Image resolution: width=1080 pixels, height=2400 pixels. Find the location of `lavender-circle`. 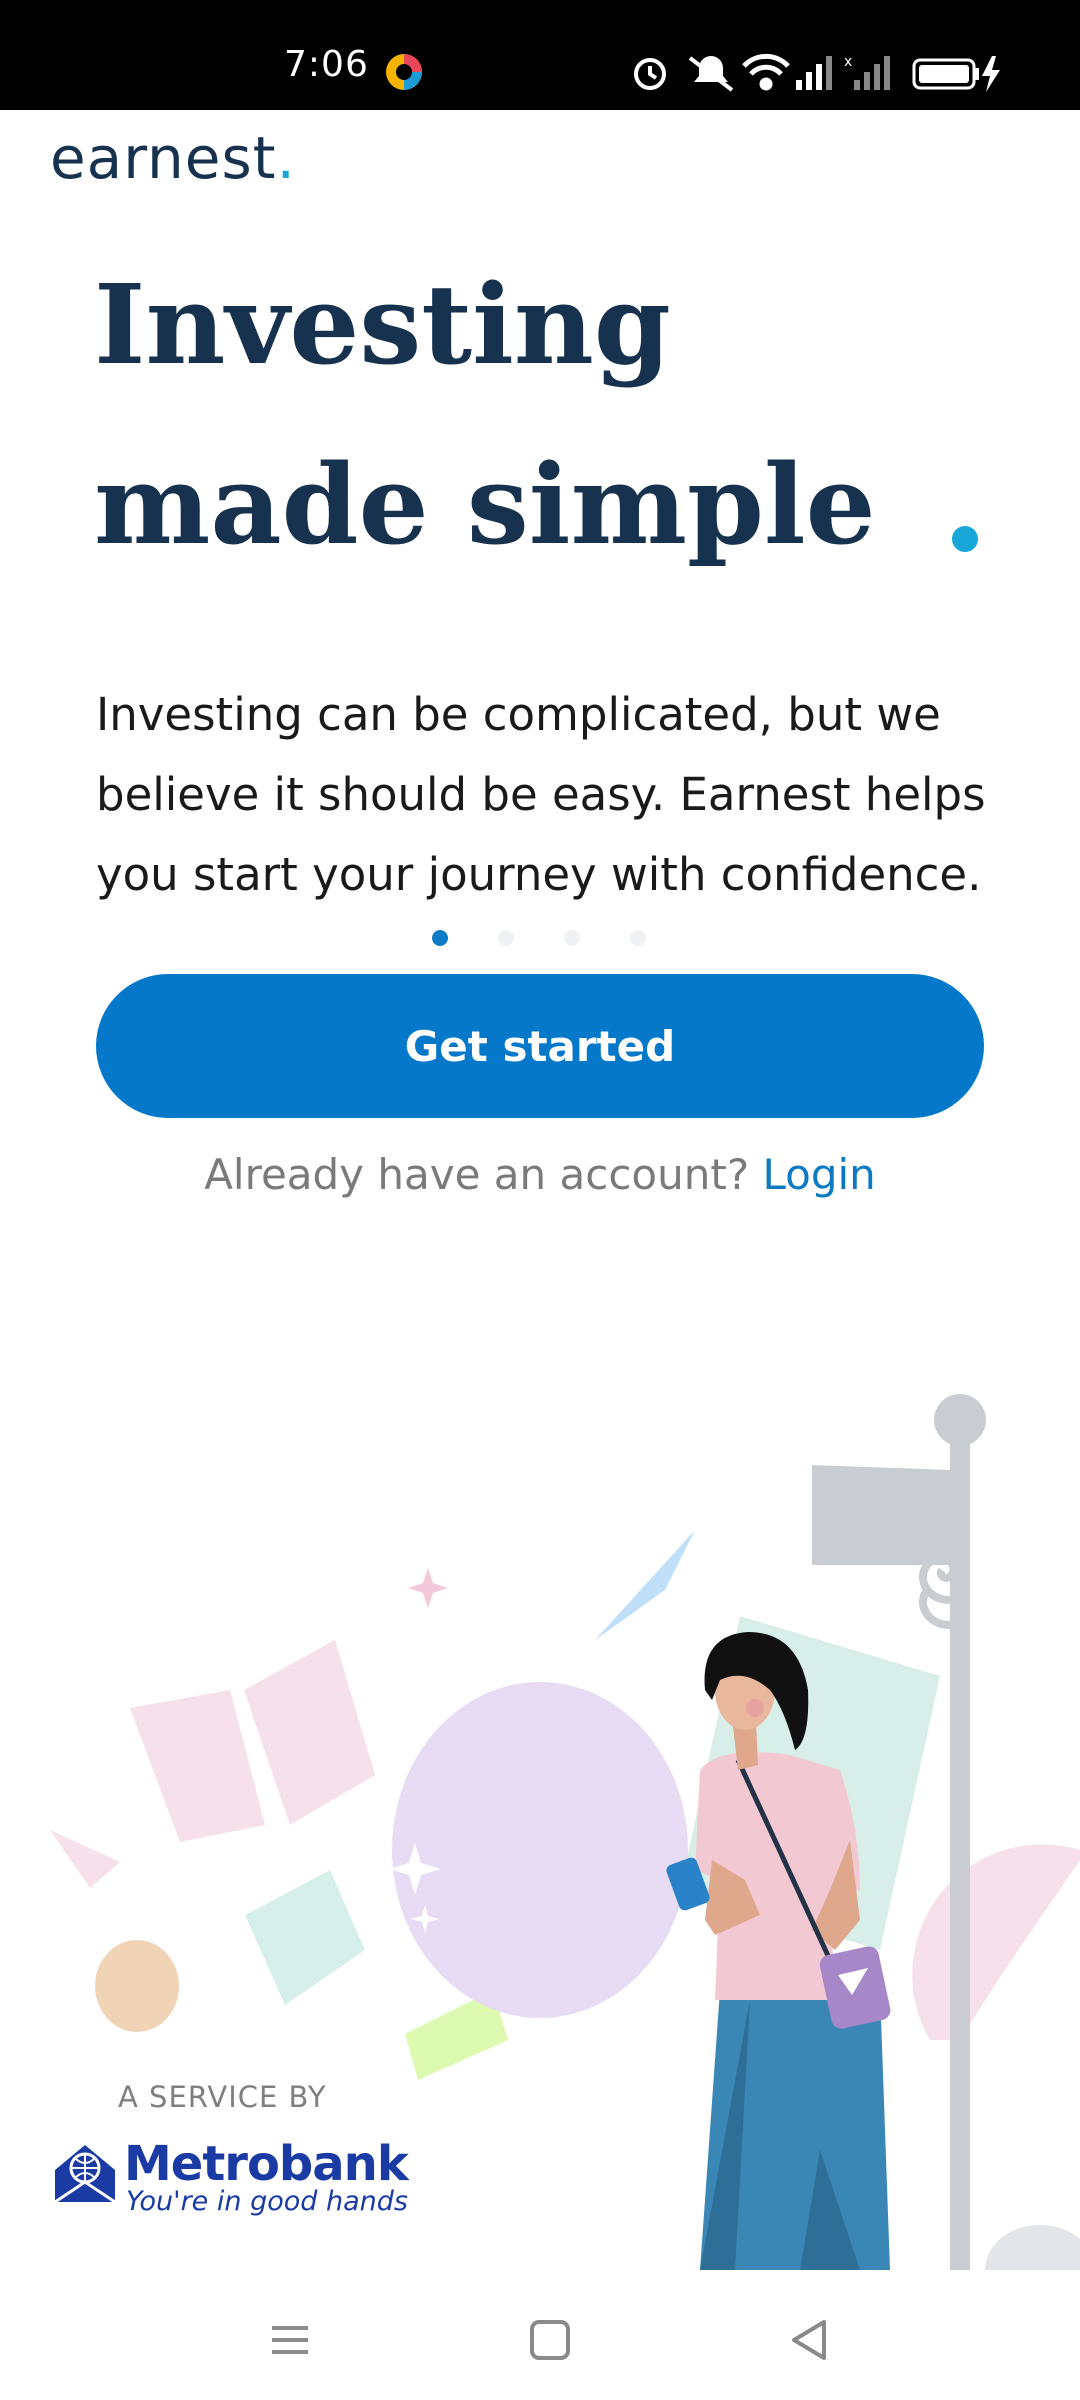

lavender-circle is located at coordinates (540, 1850).